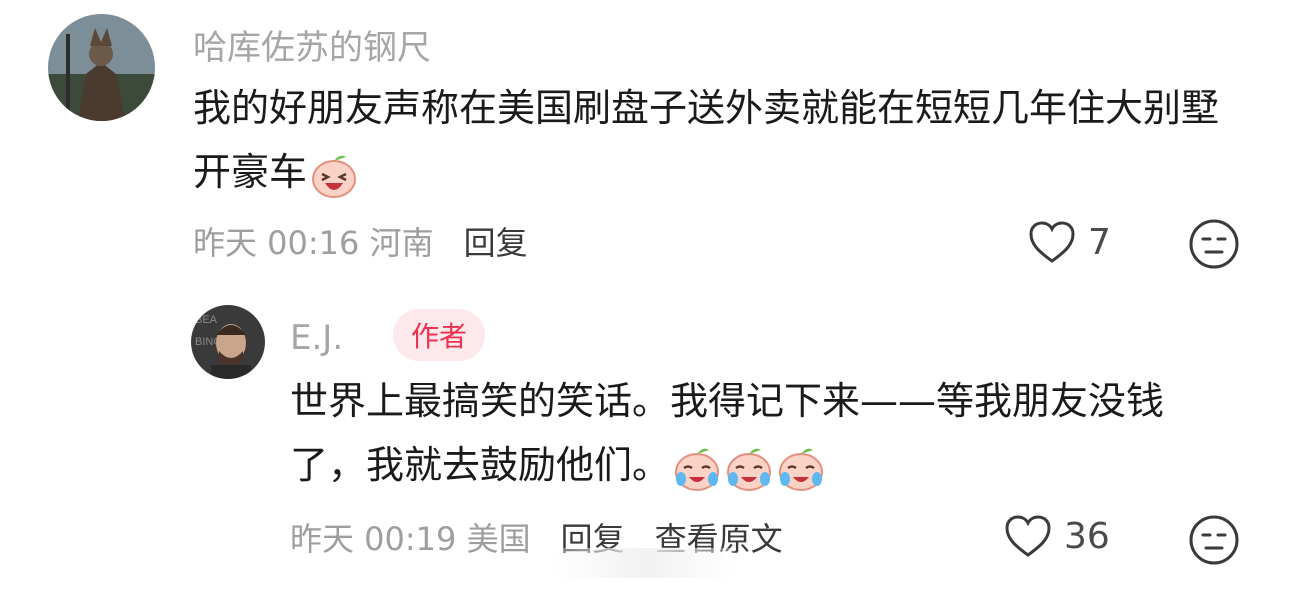 The width and height of the screenshot is (1290, 595). Describe the element at coordinates (334, 175) in the screenshot. I see `laughing-peach-emoji-icon` at that location.